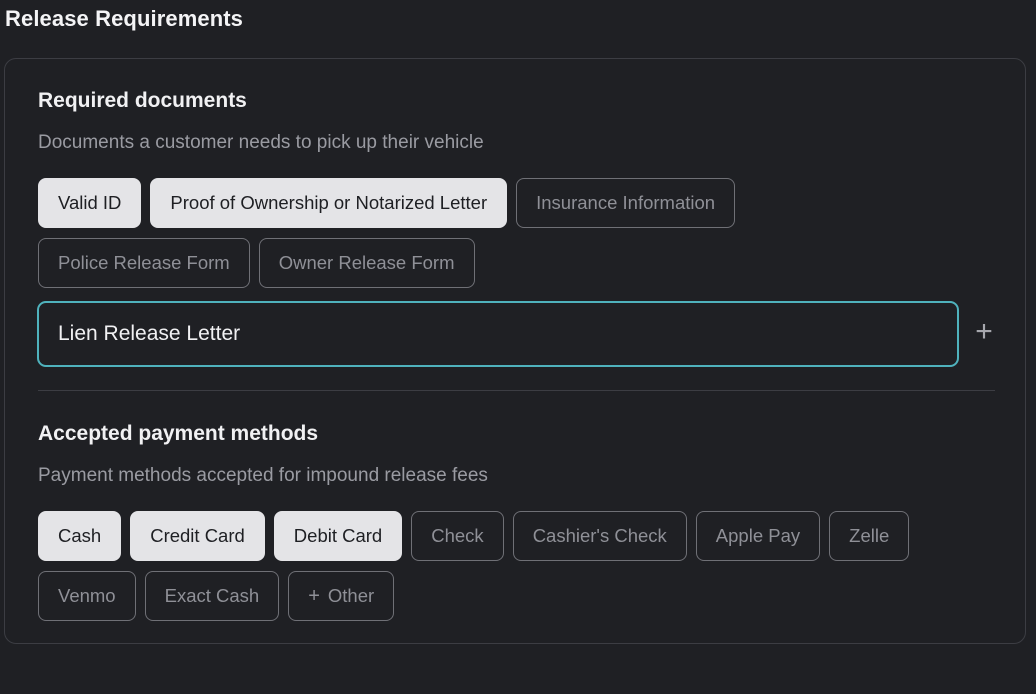 This screenshot has height=694, width=1036. I want to click on chip-label: Venmo, so click(87, 595).